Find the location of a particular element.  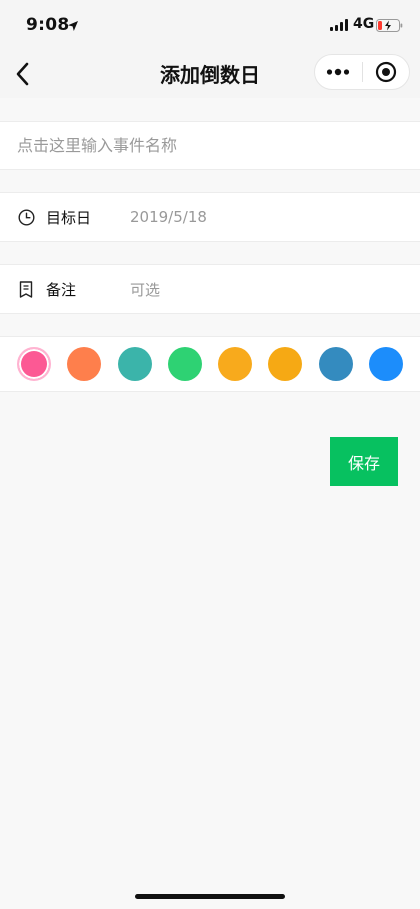

mini-program-capsule is located at coordinates (362, 72).